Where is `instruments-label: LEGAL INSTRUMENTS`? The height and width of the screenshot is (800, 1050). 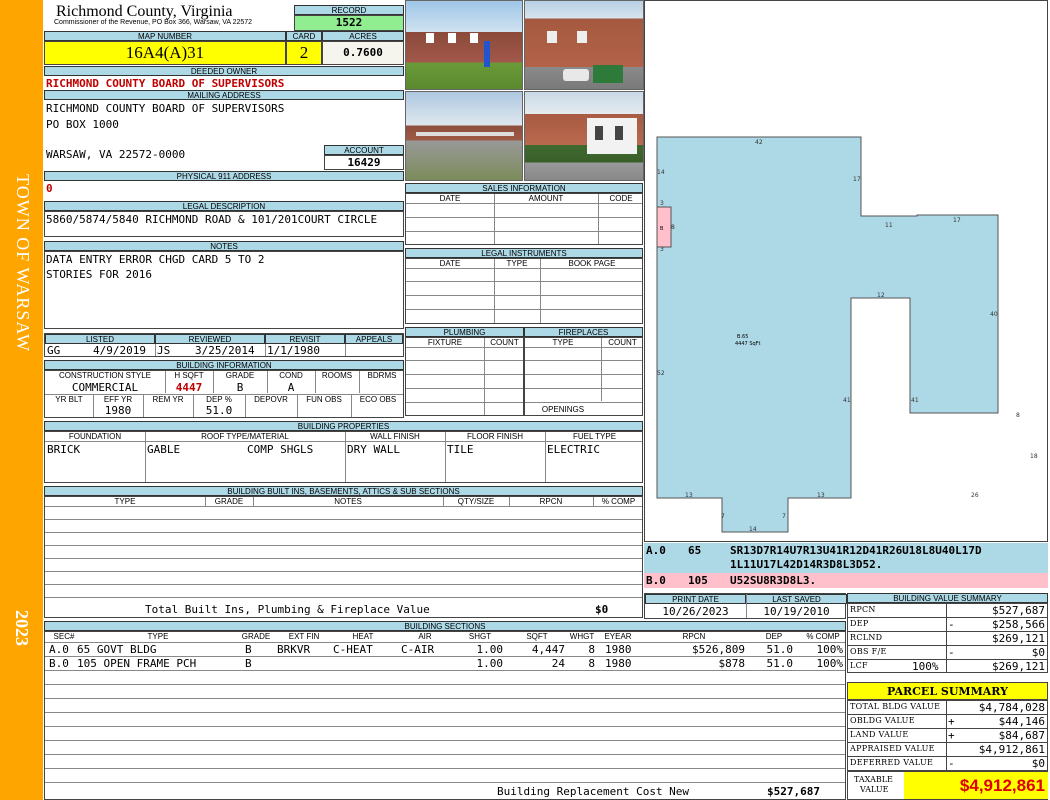 instruments-label: LEGAL INSTRUMENTS is located at coordinates (524, 253).